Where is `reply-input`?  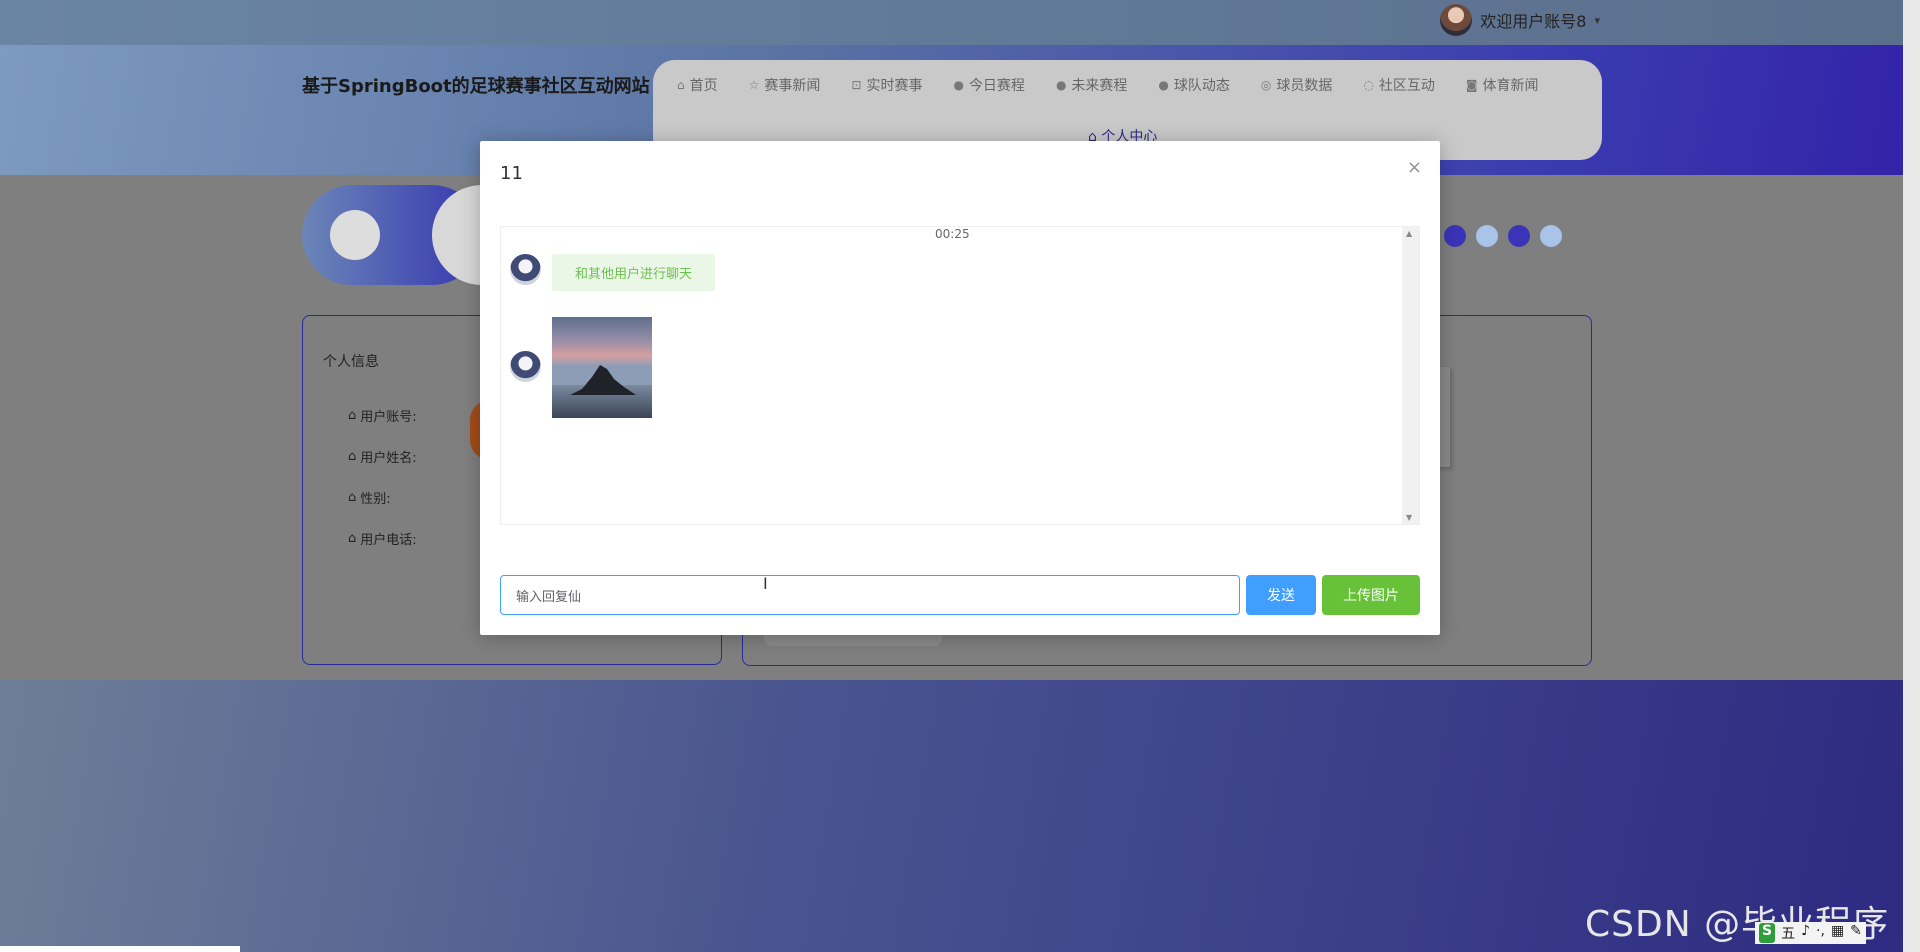 reply-input is located at coordinates (870, 595).